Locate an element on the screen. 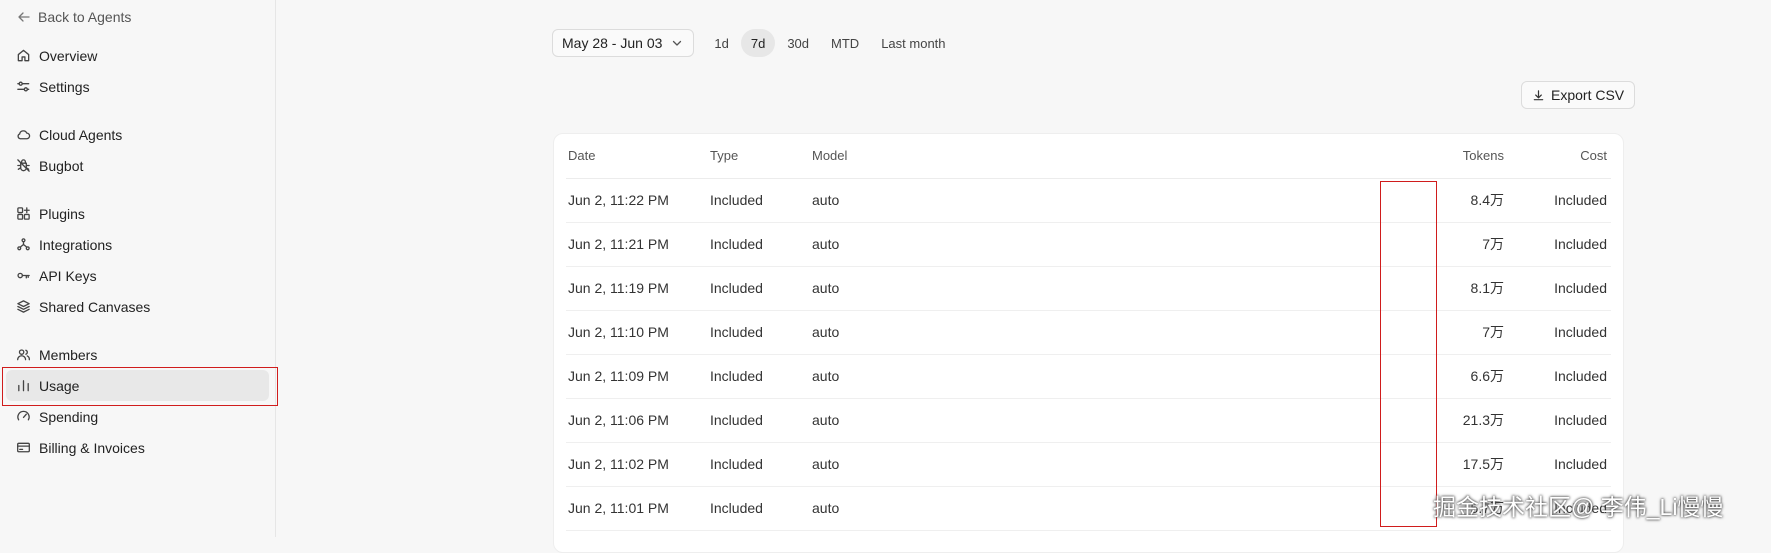 This screenshot has height=553, width=1771. bug-icon is located at coordinates (23, 165).